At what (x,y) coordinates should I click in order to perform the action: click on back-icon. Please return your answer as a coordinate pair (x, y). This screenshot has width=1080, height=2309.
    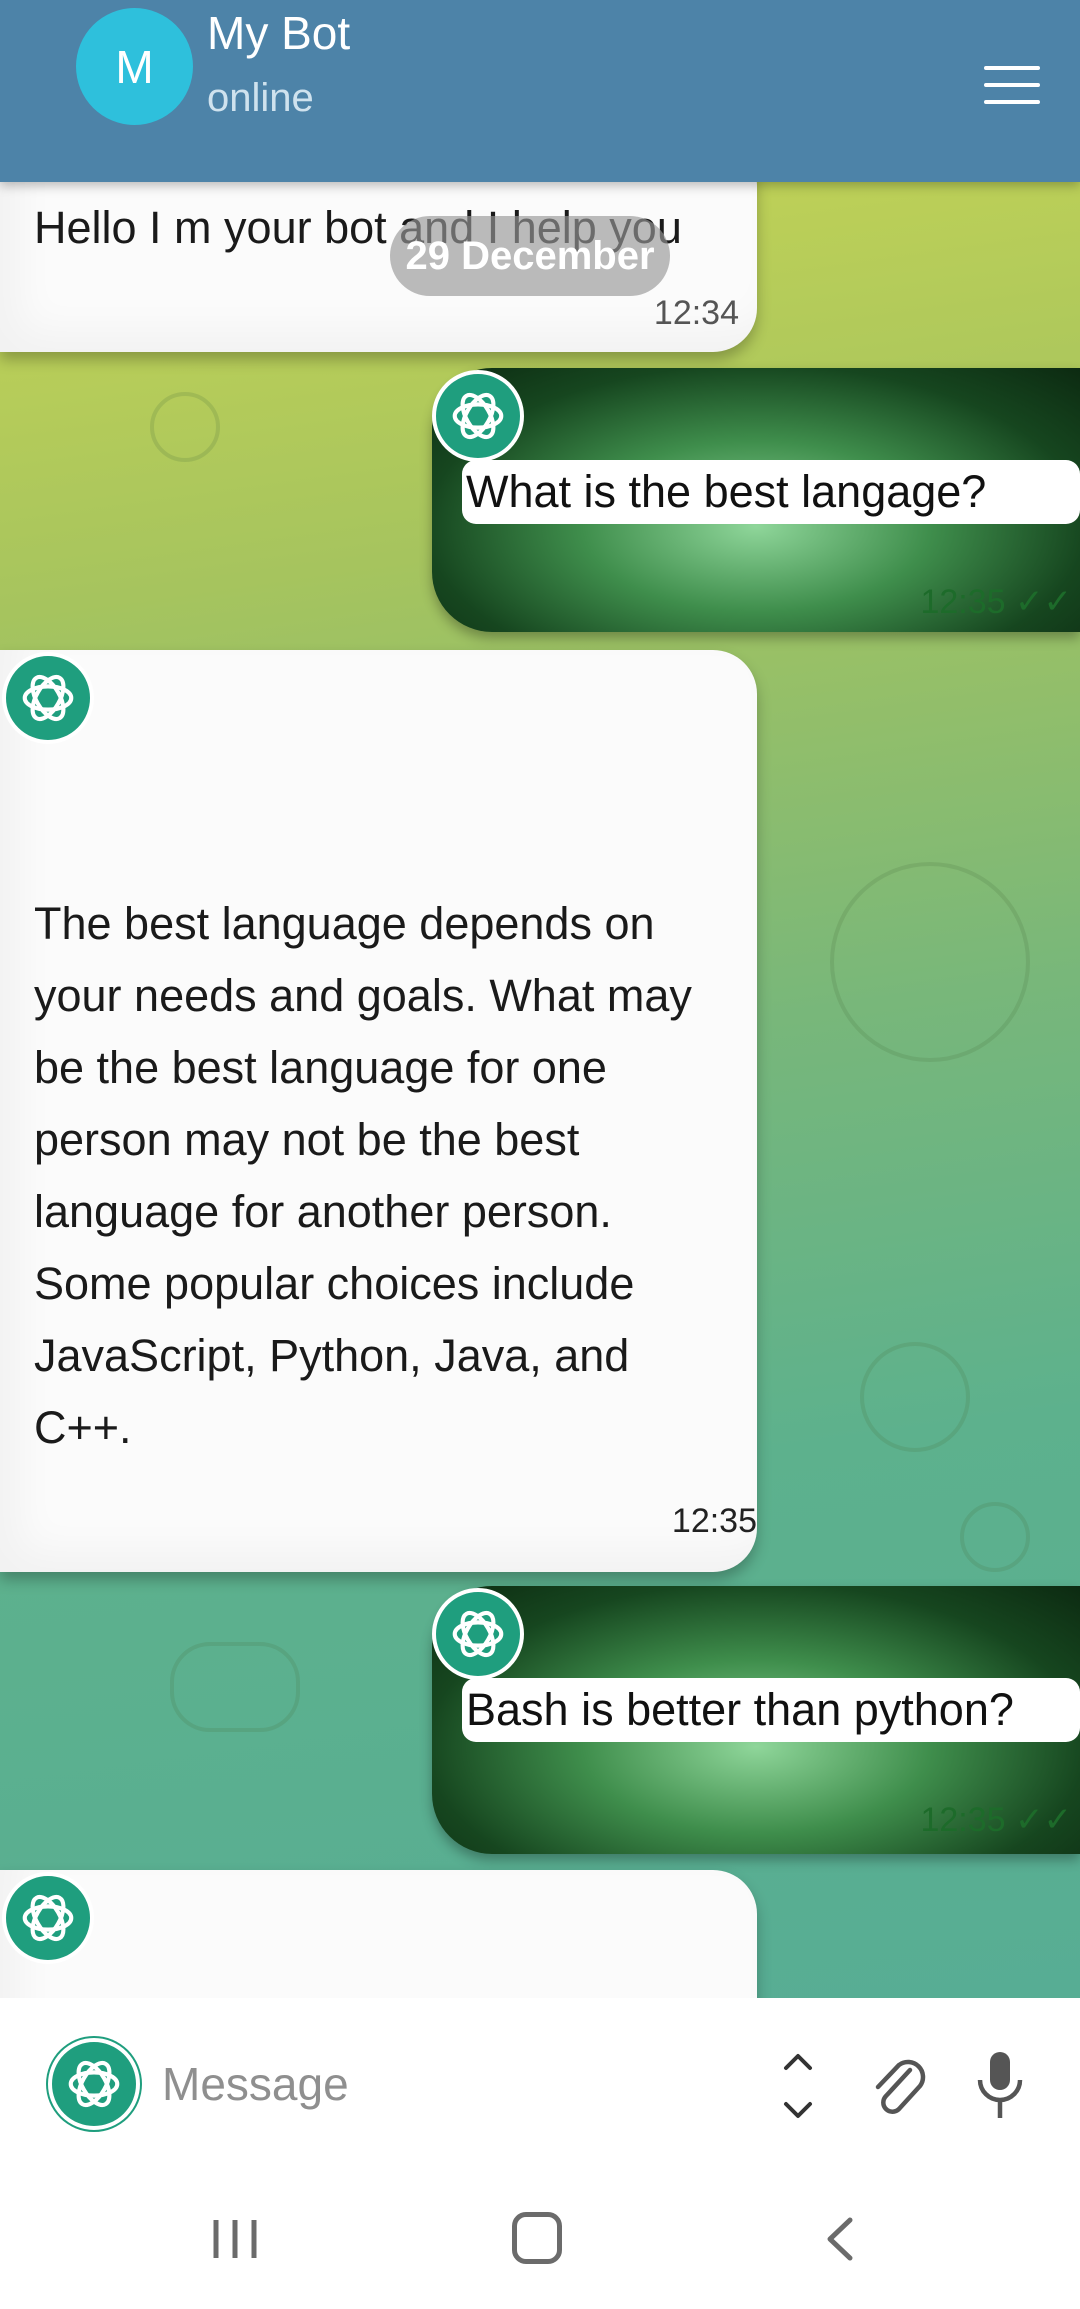
    Looking at the image, I should click on (840, 2239).